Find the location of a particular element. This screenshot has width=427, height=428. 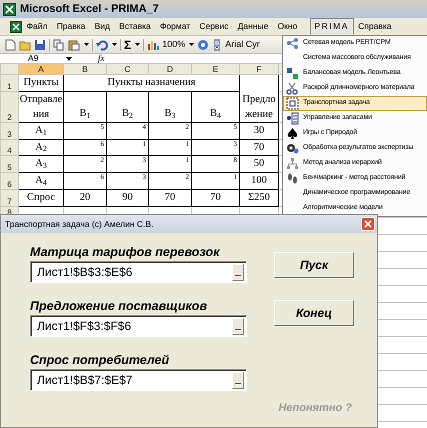

field-label: Спрос потребителей is located at coordinates (100, 360).